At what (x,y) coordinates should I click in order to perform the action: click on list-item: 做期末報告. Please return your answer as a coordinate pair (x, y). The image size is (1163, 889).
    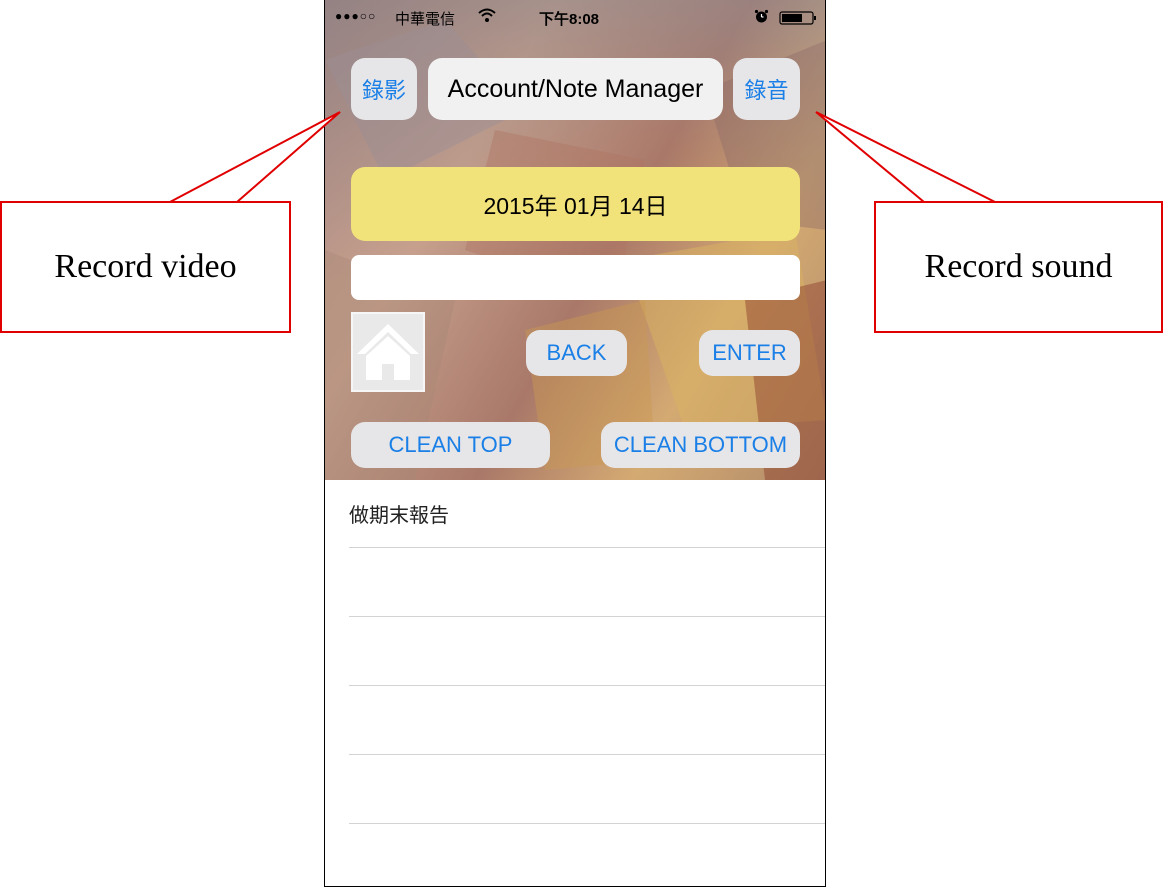
    Looking at the image, I should click on (587, 514).